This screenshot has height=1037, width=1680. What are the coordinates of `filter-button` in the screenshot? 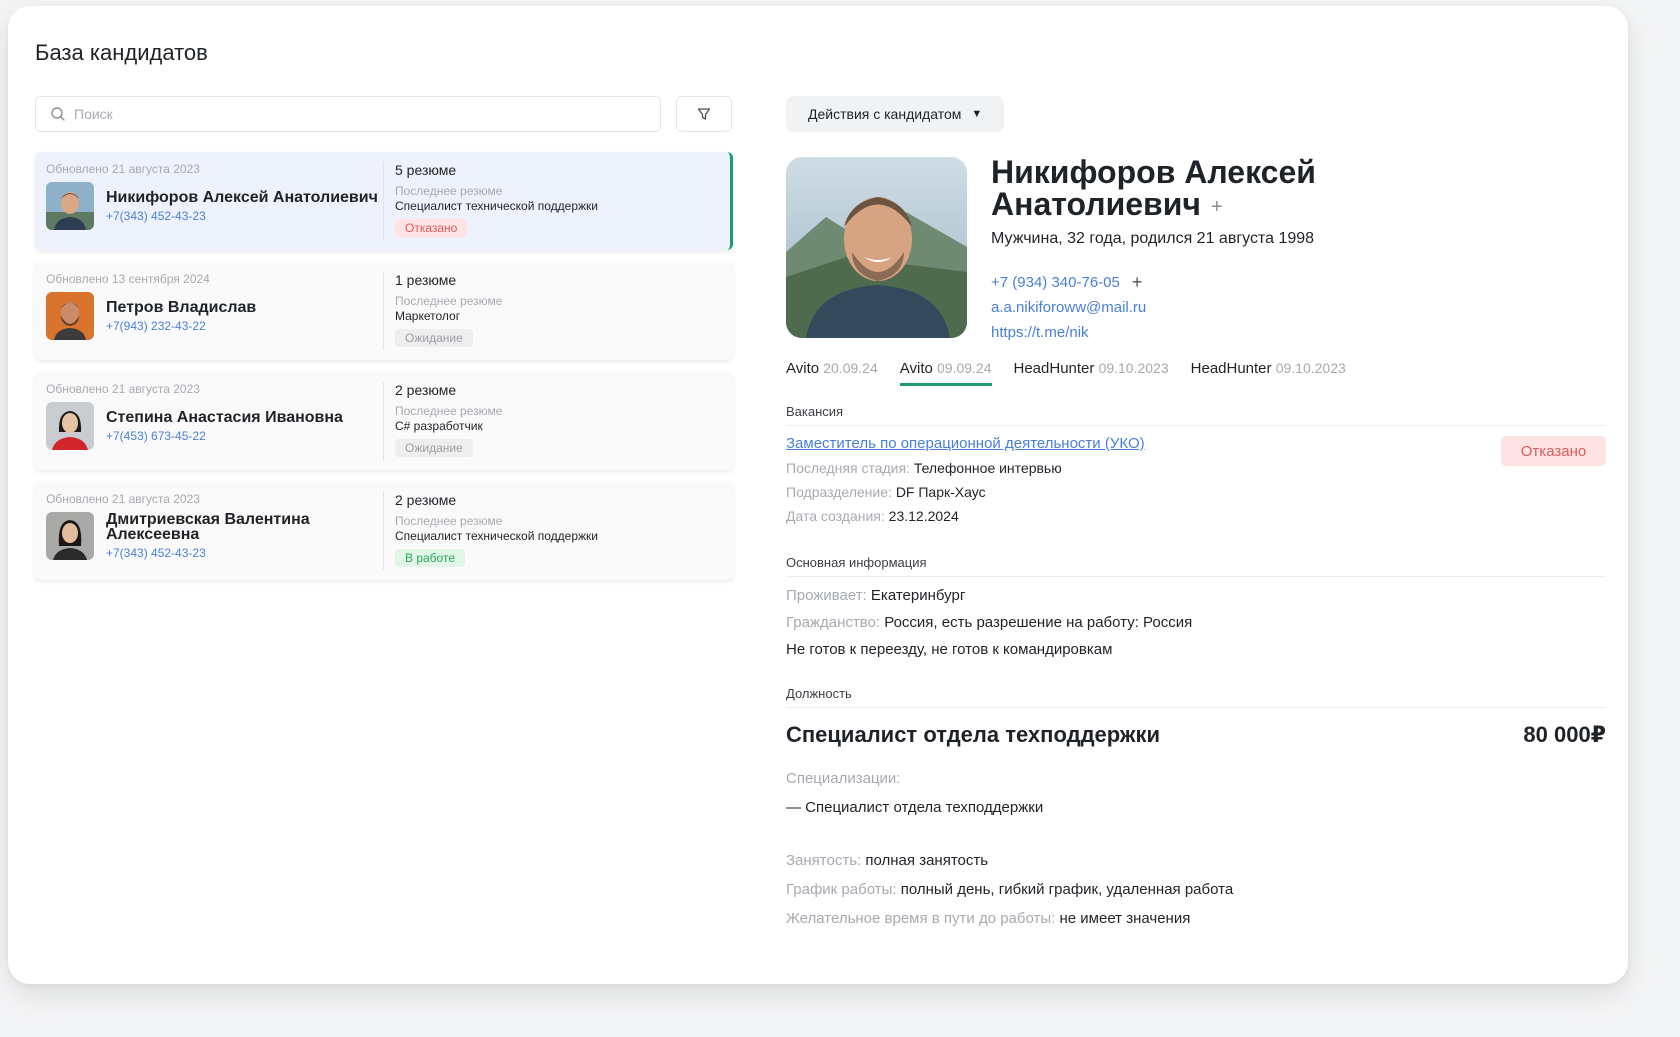 It's located at (704, 114).